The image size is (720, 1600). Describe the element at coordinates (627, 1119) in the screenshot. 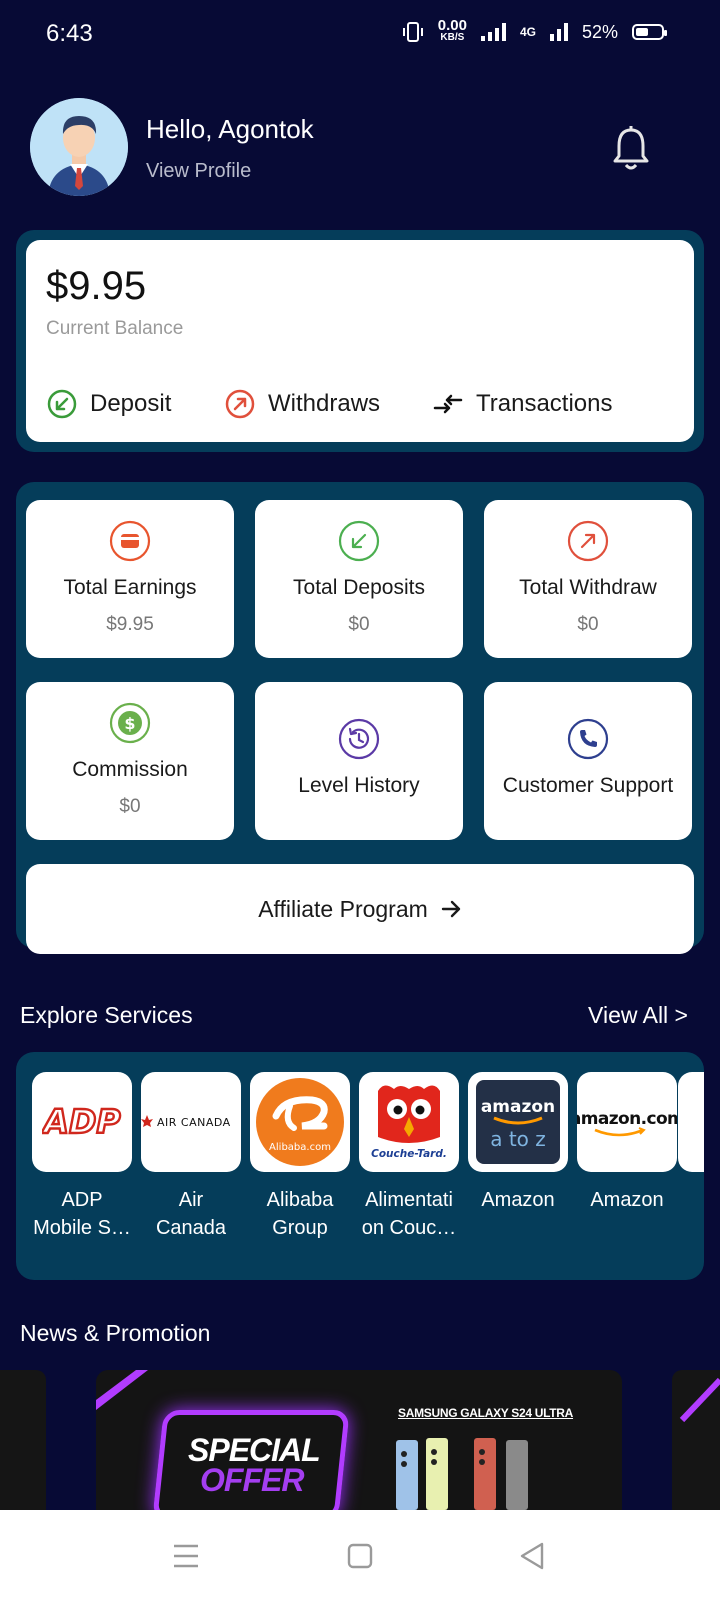

I see `amazon-com-logo-text: amazon.com` at that location.